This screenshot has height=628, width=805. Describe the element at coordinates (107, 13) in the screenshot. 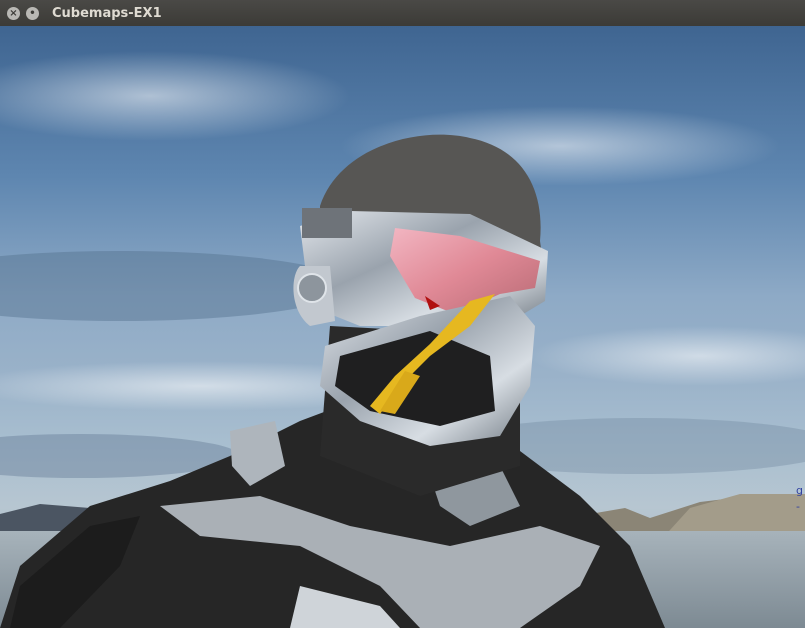

I see `window-title: Cubemaps-EX1` at that location.